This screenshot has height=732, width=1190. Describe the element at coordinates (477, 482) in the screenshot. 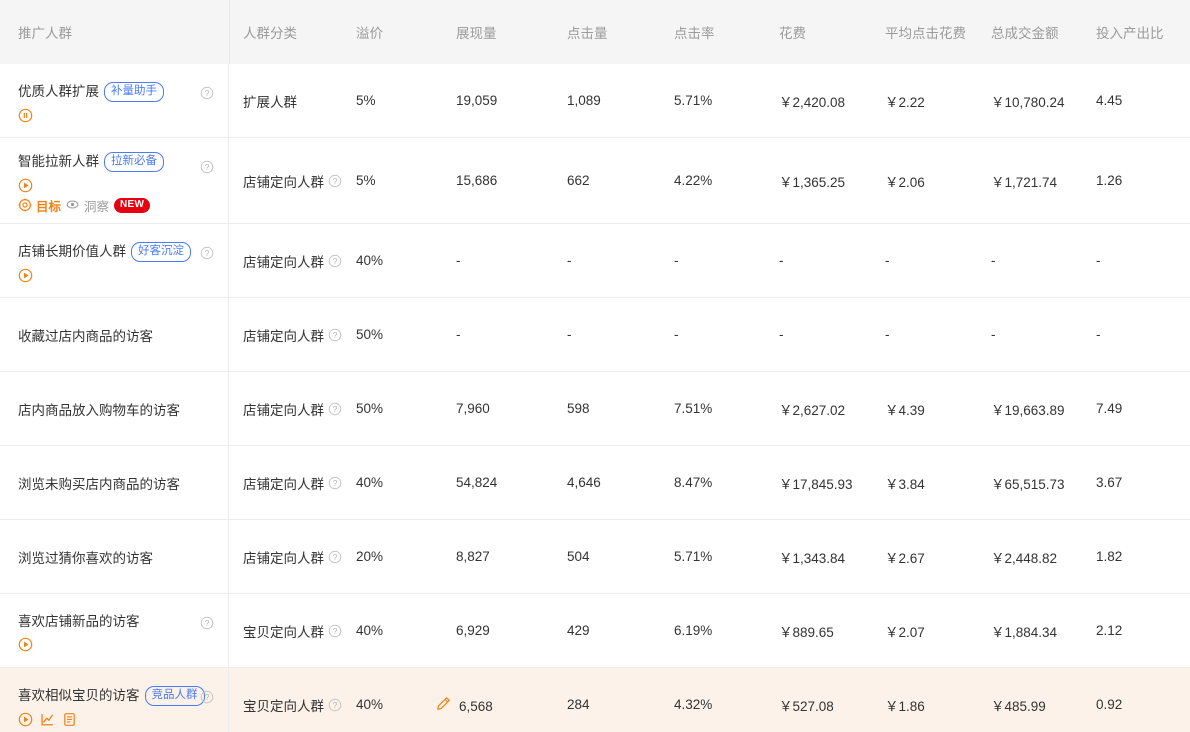

I see `impressions-value: 54,824` at that location.